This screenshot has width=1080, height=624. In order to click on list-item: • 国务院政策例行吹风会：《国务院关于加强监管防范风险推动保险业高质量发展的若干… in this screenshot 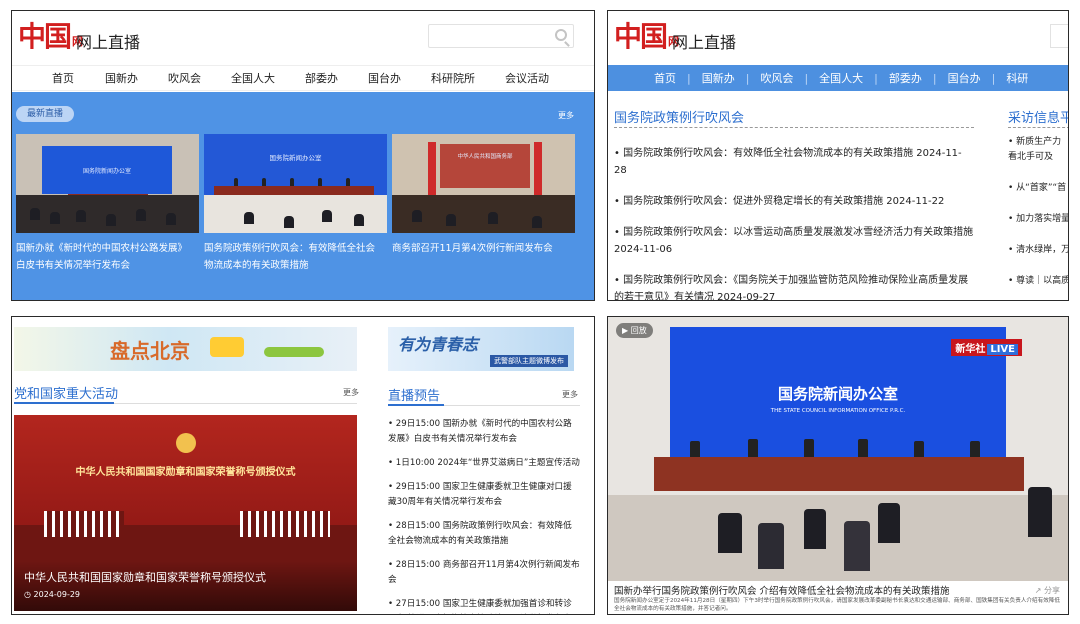, I will do `click(794, 286)`.